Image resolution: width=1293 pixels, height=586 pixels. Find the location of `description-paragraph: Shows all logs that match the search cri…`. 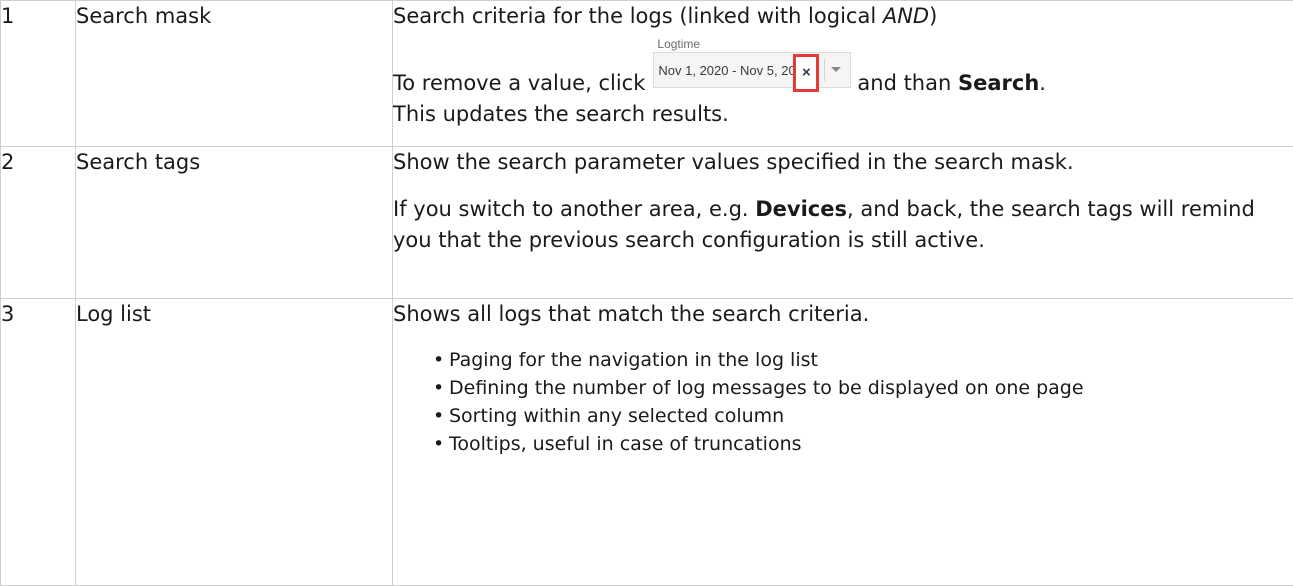

description-paragraph: Shows all logs that match the search cri… is located at coordinates (843, 314).